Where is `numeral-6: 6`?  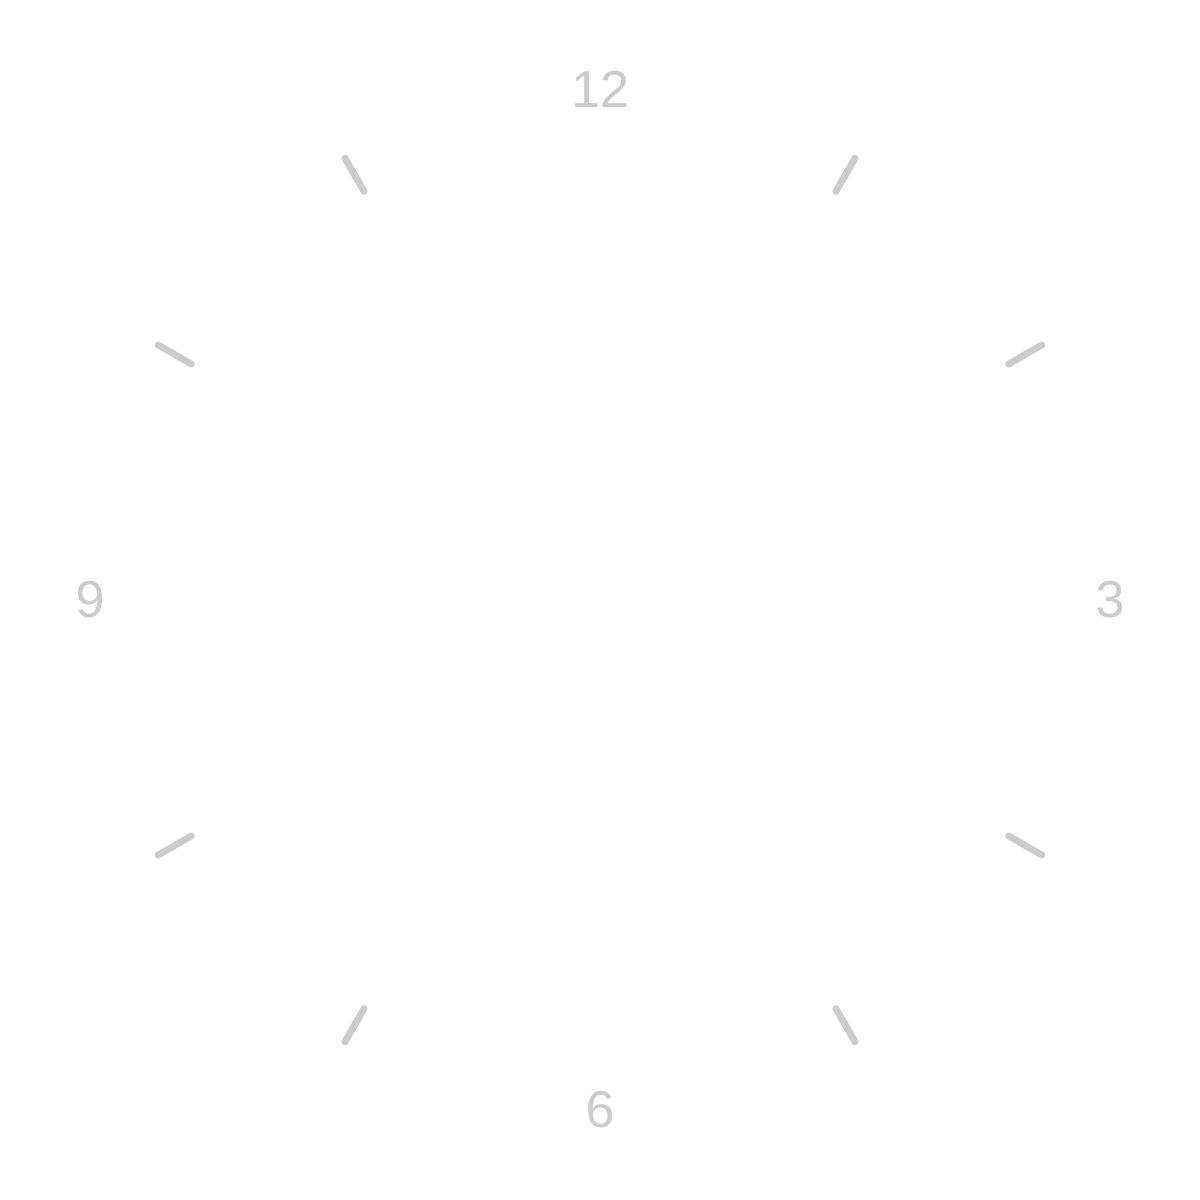 numeral-6: 6 is located at coordinates (600, 1110).